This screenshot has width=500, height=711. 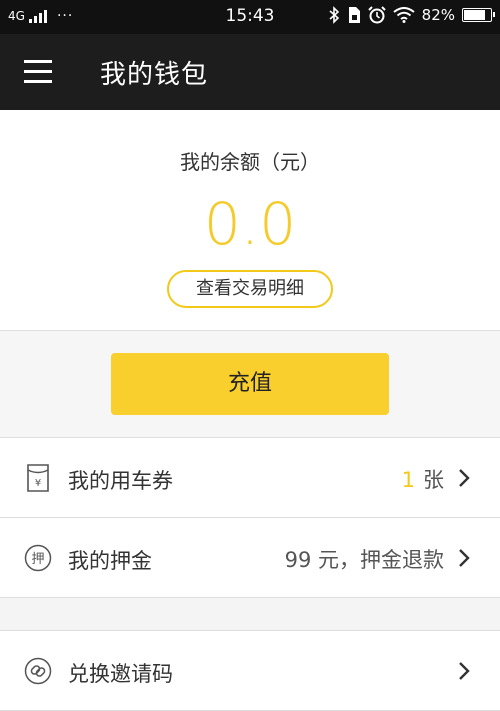 I want to click on sim-lock-icon, so click(x=354, y=15).